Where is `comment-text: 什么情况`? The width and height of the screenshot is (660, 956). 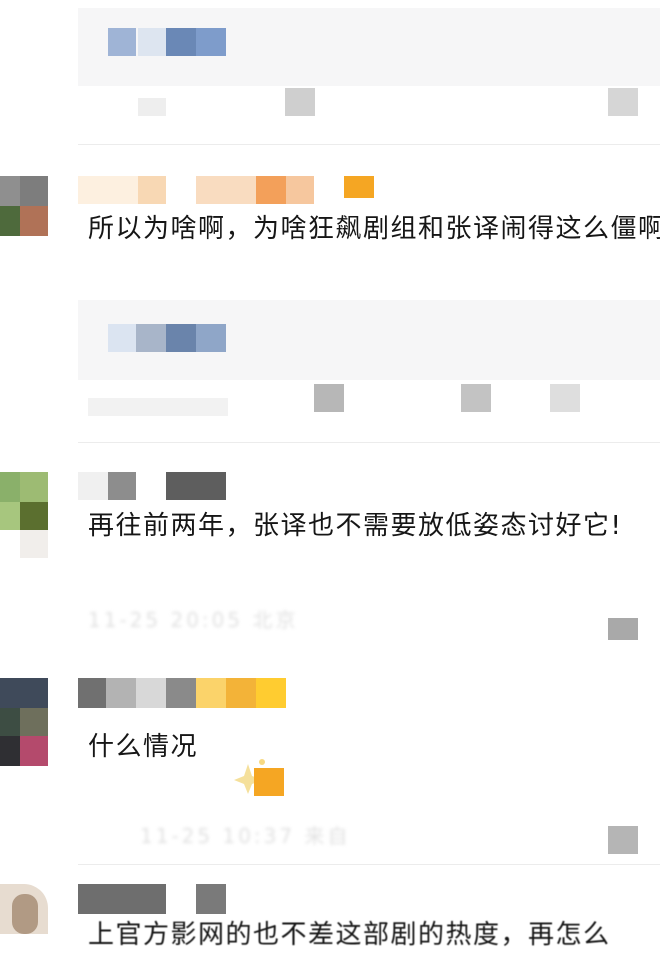
comment-text: 什么情况 is located at coordinates (143, 747).